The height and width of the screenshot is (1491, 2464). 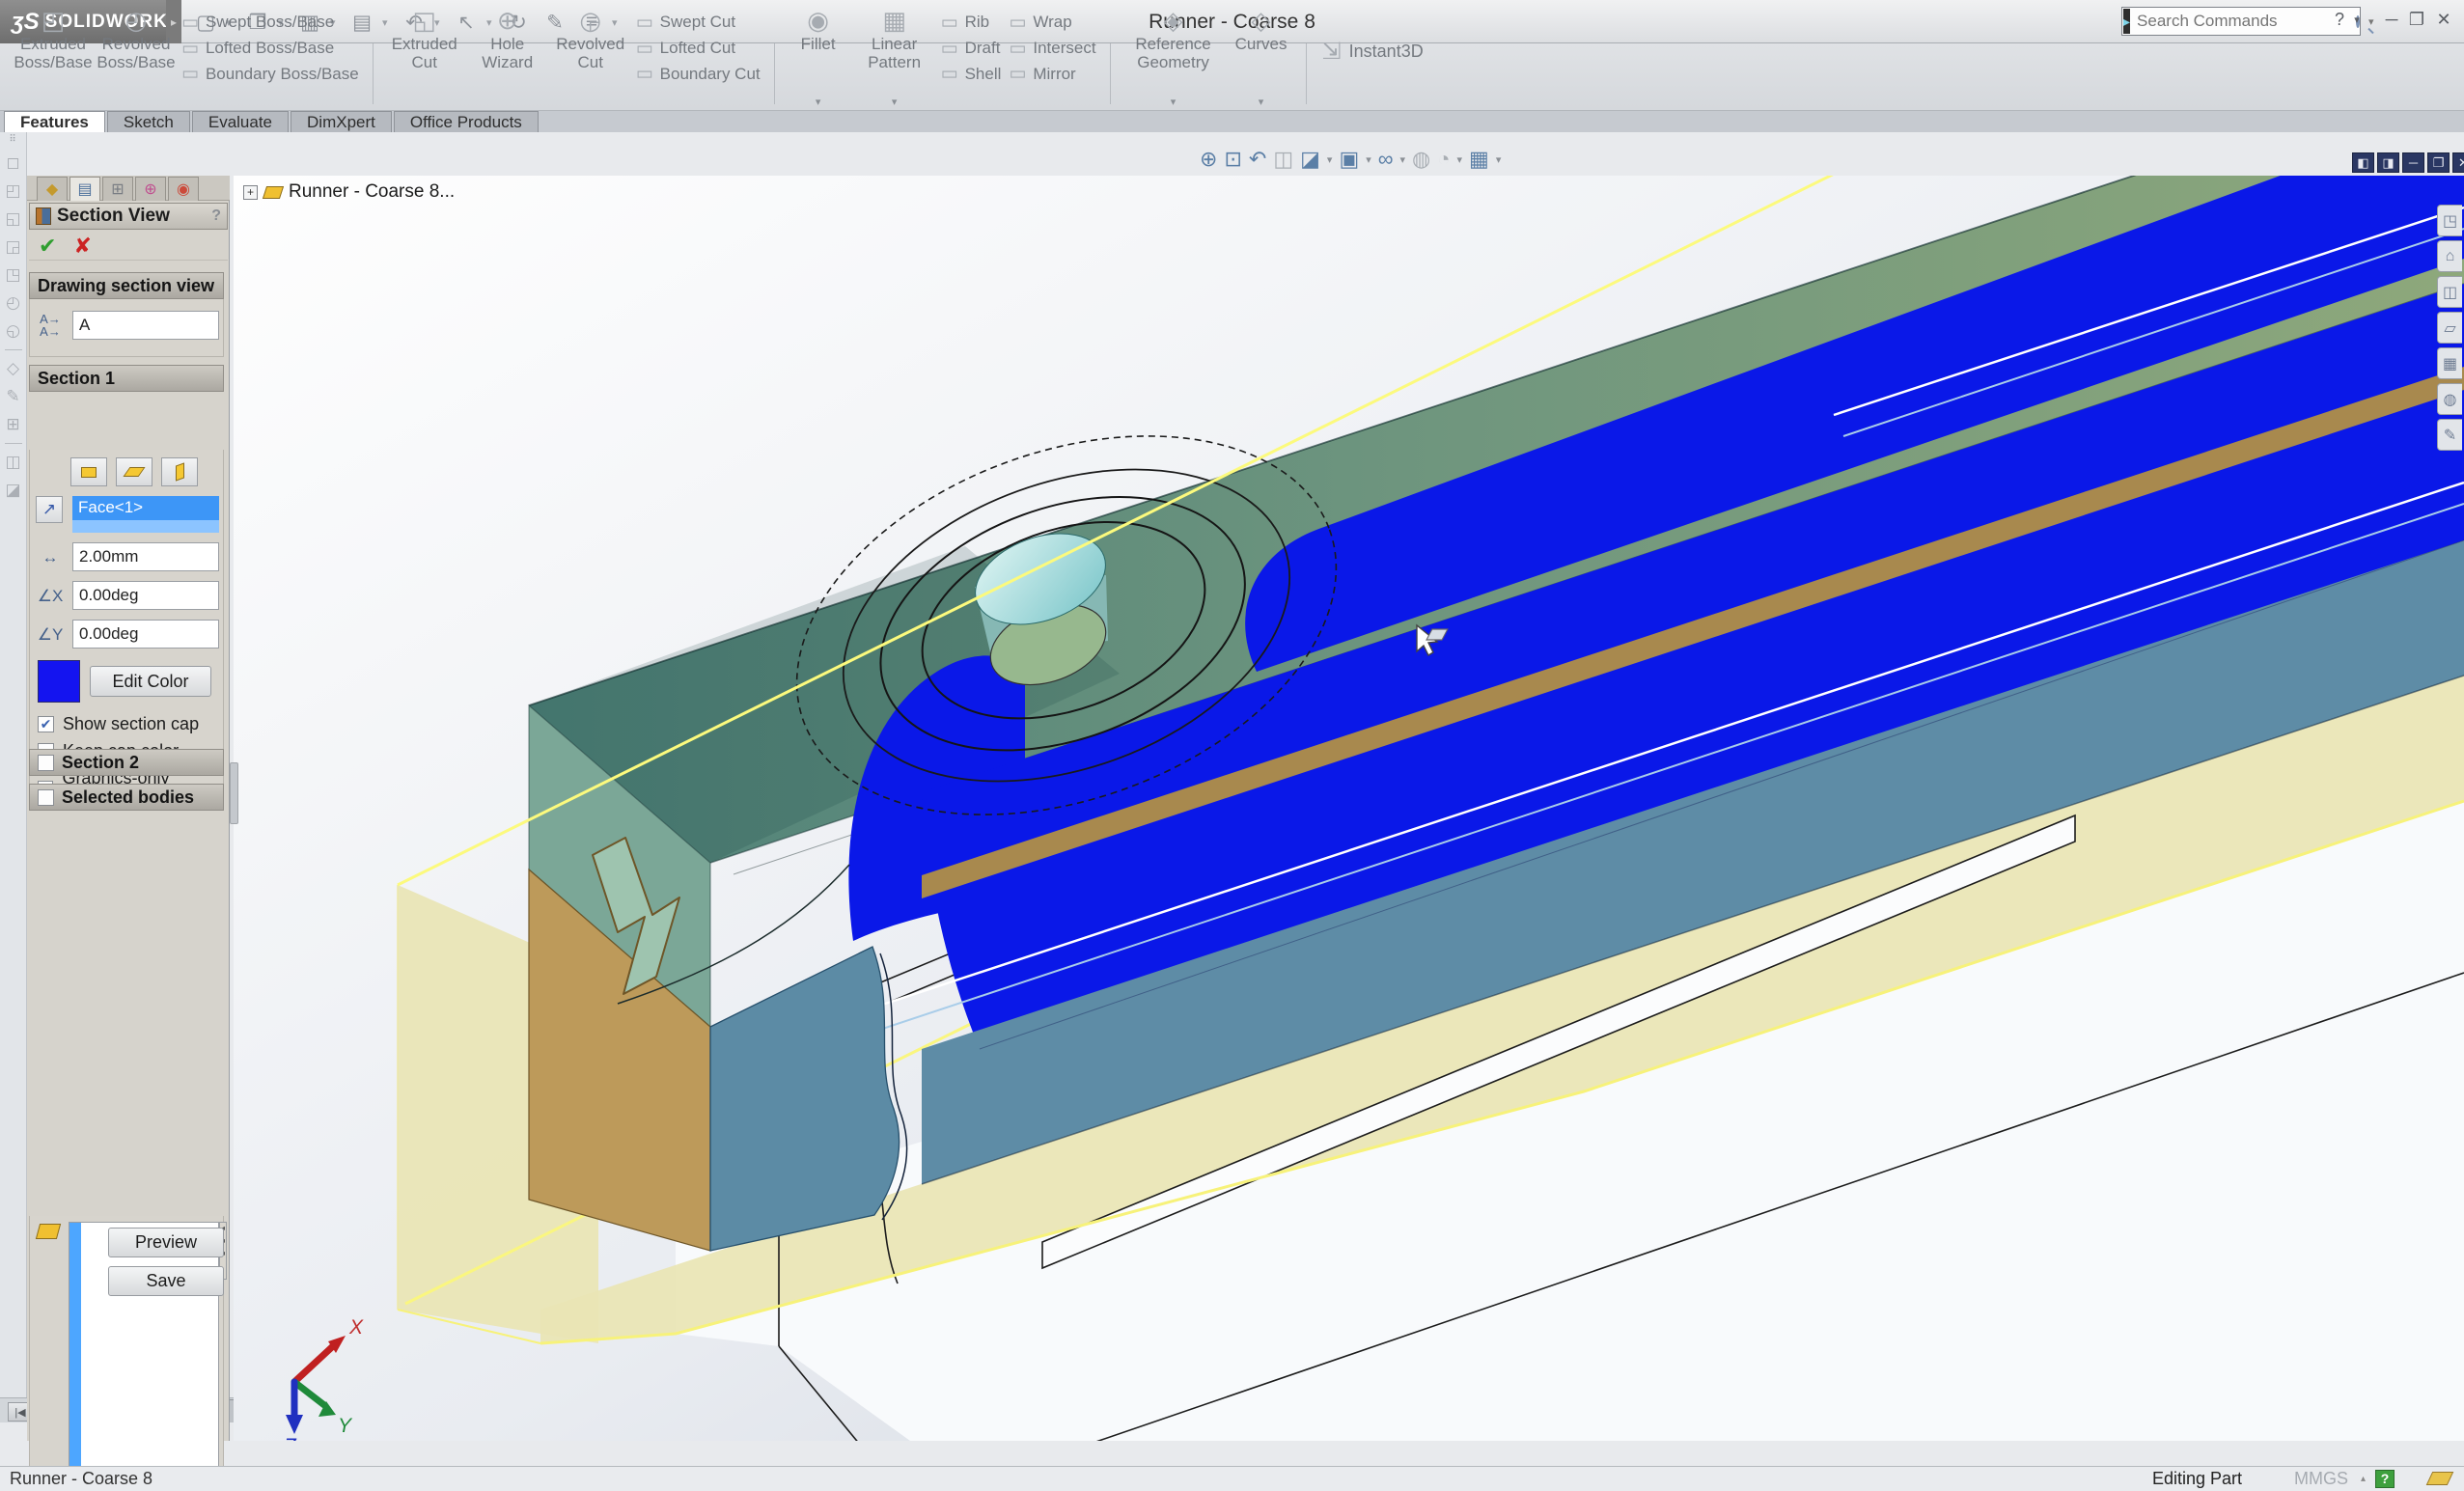 What do you see at coordinates (12, 191) in the screenshot?
I see `view-front-icon: ◰` at bounding box center [12, 191].